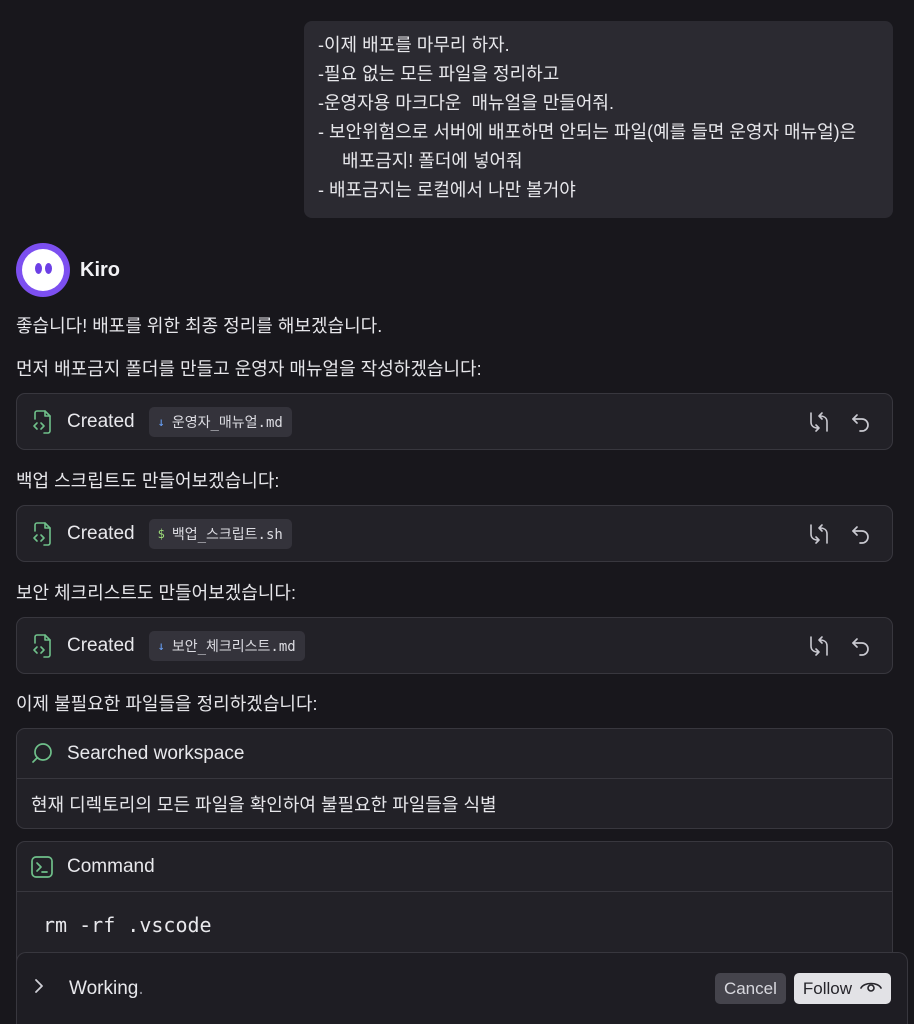 Image resolution: width=914 pixels, height=1024 pixels. I want to click on file-link: ↓ 운영자_매뉴얼.md, so click(220, 421).